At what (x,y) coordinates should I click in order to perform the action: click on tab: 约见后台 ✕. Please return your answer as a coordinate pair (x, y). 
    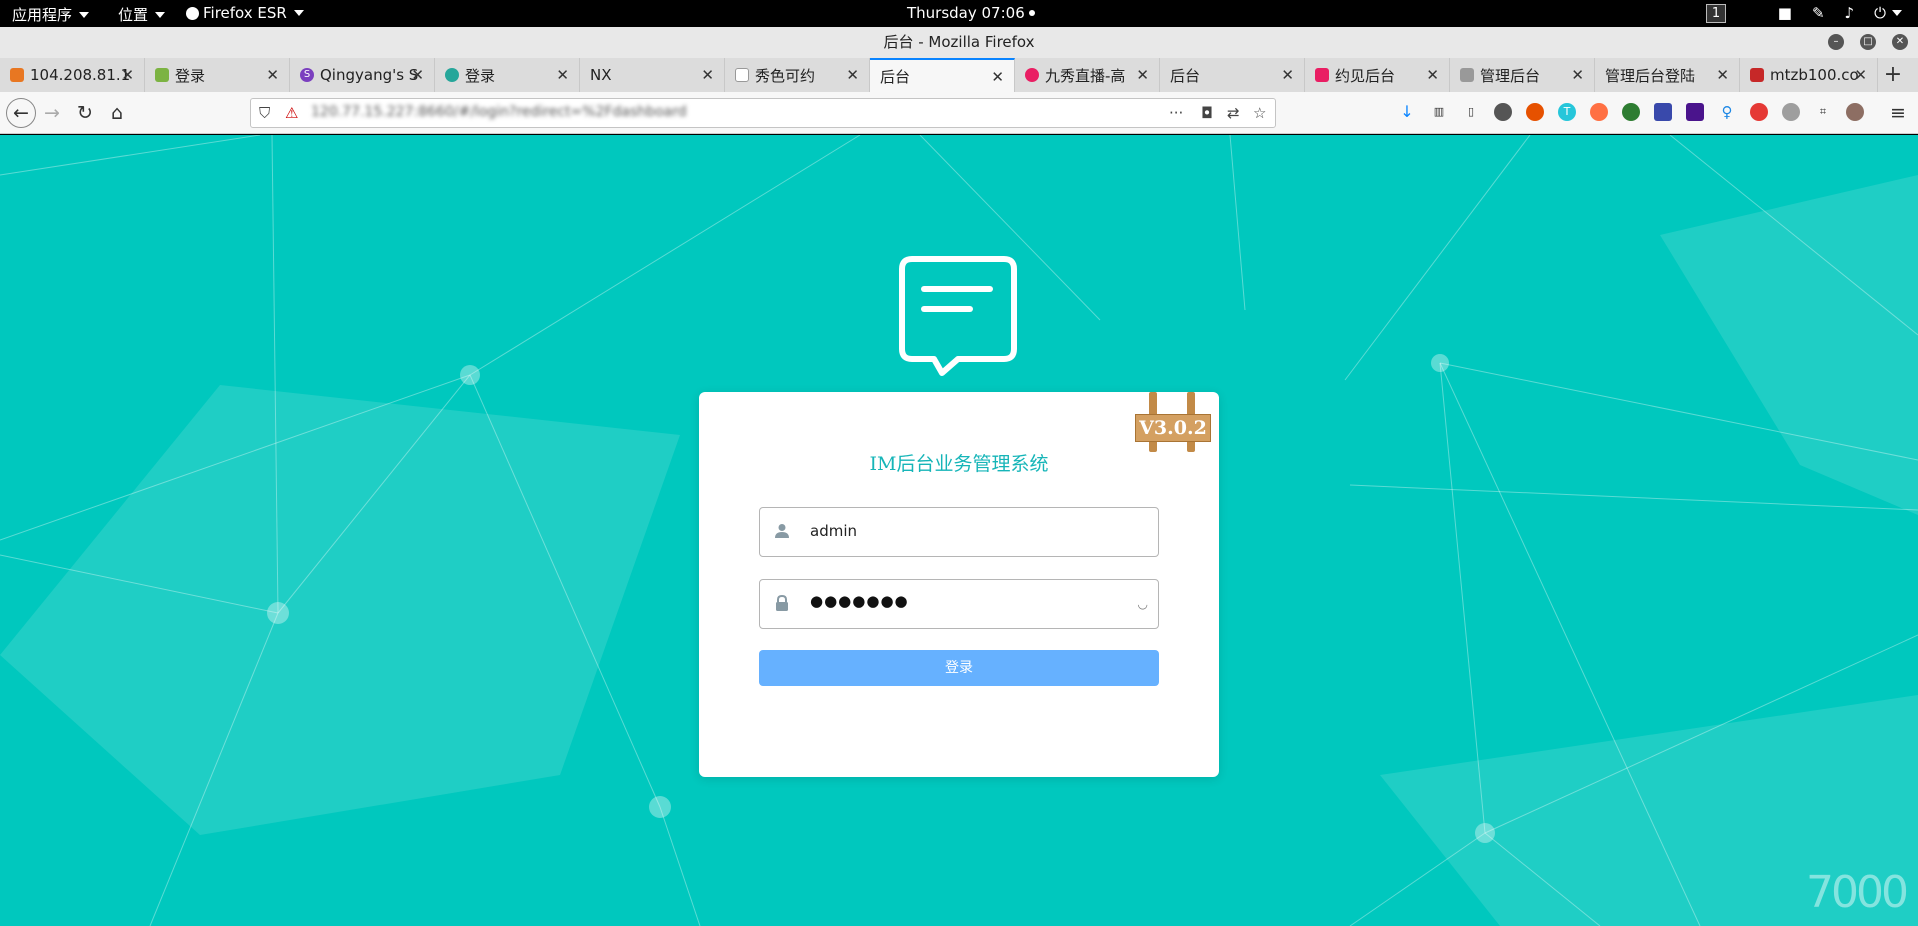
    Looking at the image, I should click on (1377, 75).